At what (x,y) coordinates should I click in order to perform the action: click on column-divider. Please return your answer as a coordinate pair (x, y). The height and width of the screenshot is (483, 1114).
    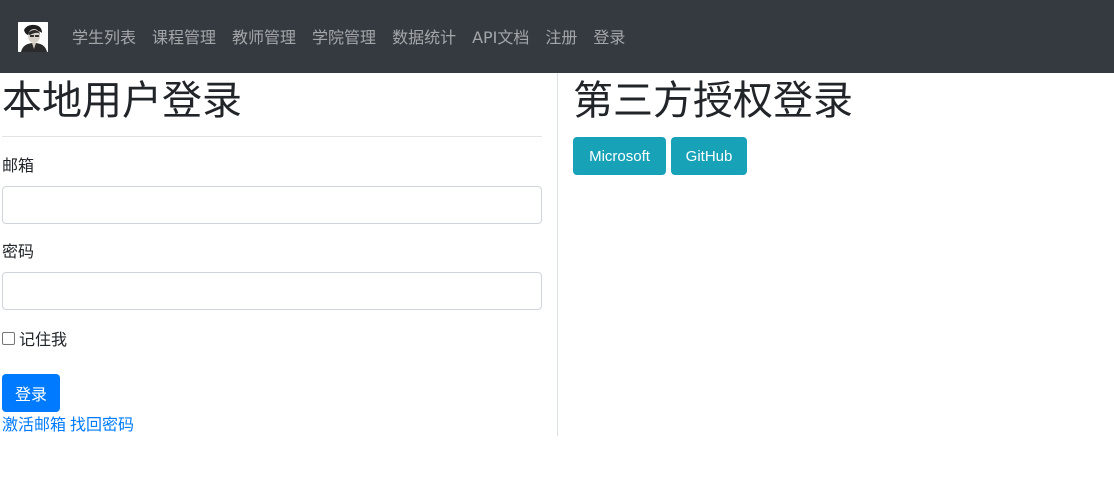
    Looking at the image, I should click on (557, 254).